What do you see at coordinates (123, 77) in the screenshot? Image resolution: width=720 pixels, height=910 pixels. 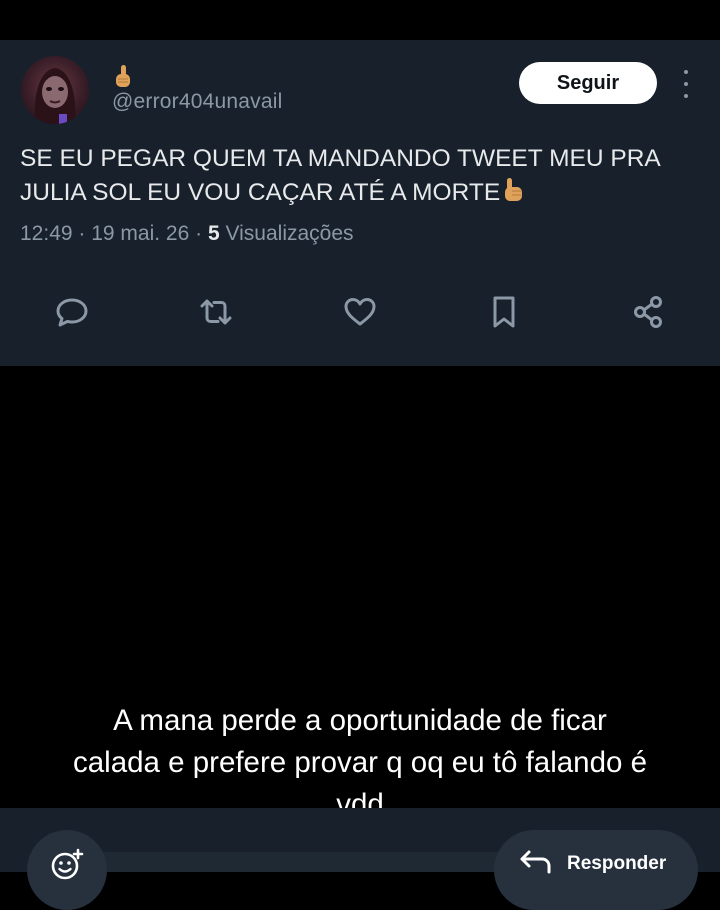 I see `middle-finger-emoji-icon` at bounding box center [123, 77].